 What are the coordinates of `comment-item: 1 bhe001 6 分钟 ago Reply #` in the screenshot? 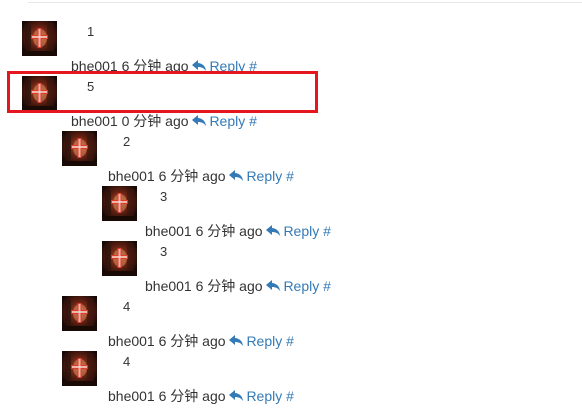 It's located at (291, 48).